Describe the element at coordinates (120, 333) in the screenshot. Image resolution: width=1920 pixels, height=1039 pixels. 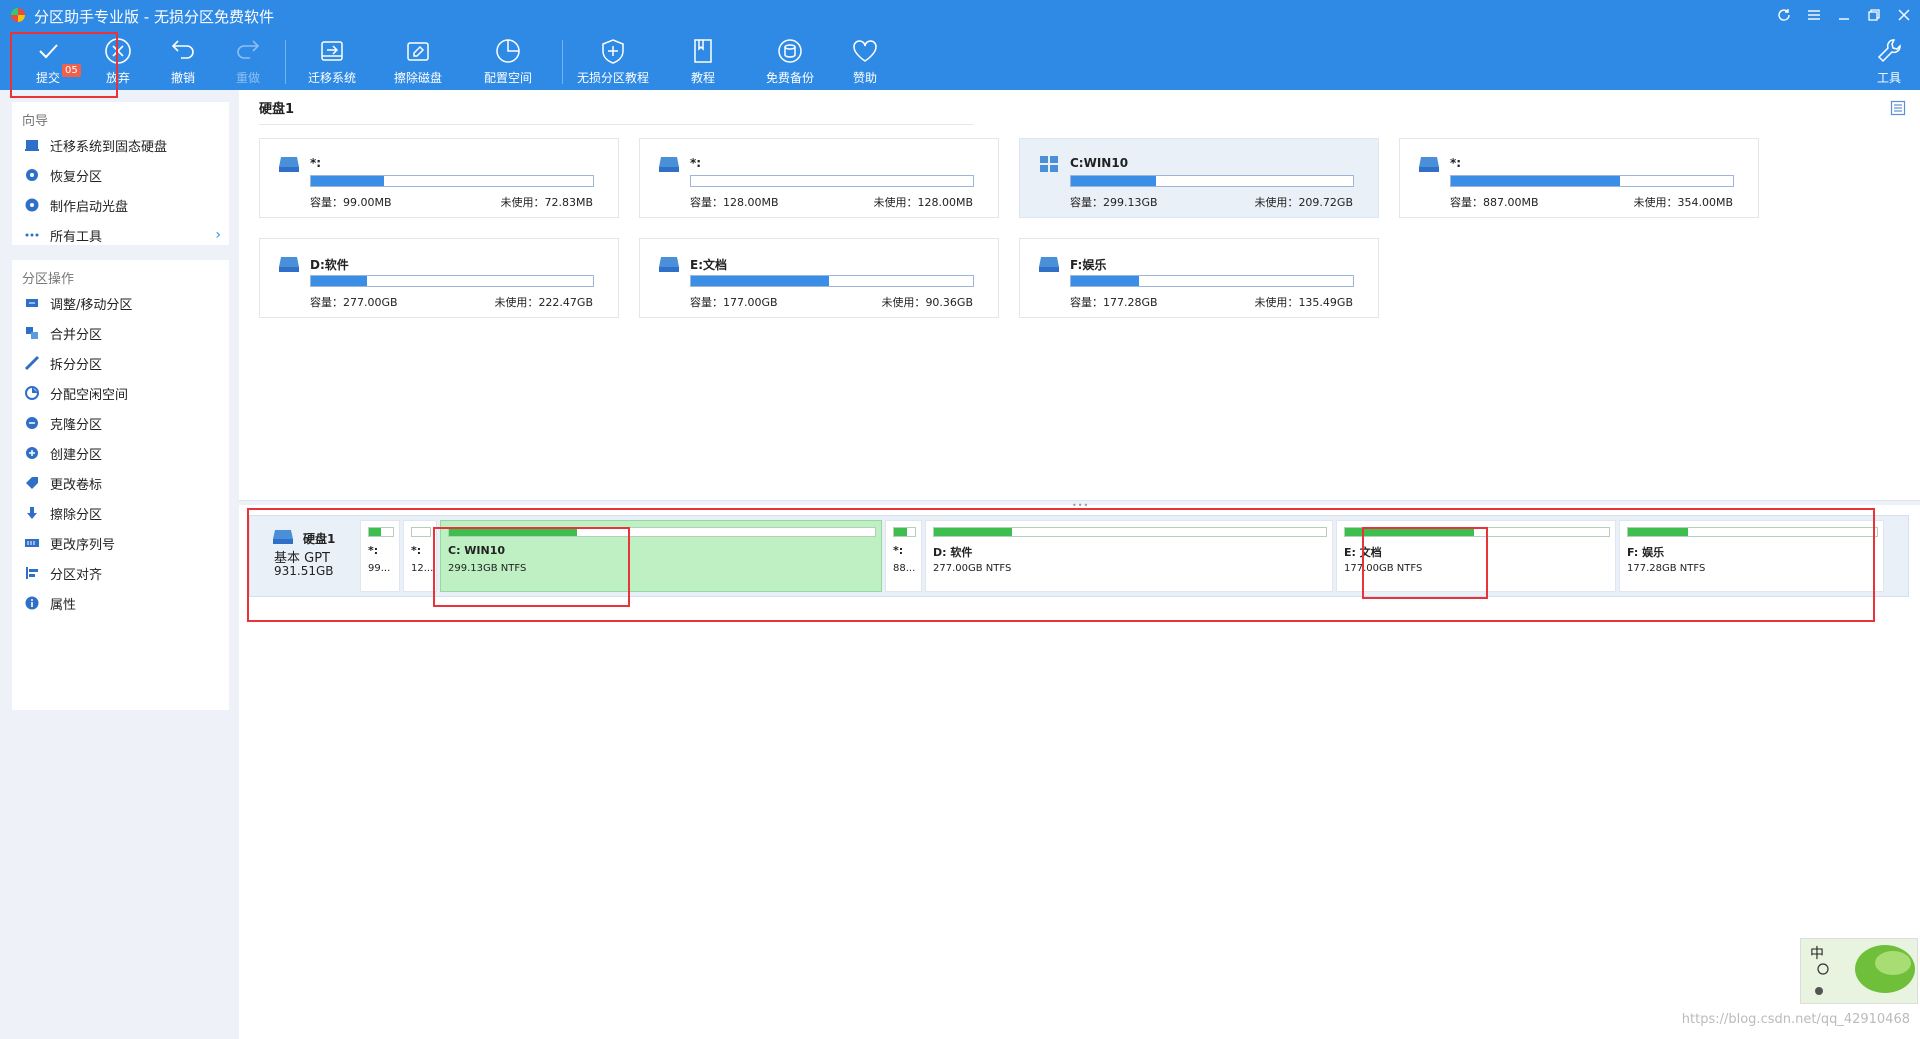
I see `sidebar-item-merge: 合并分区` at that location.